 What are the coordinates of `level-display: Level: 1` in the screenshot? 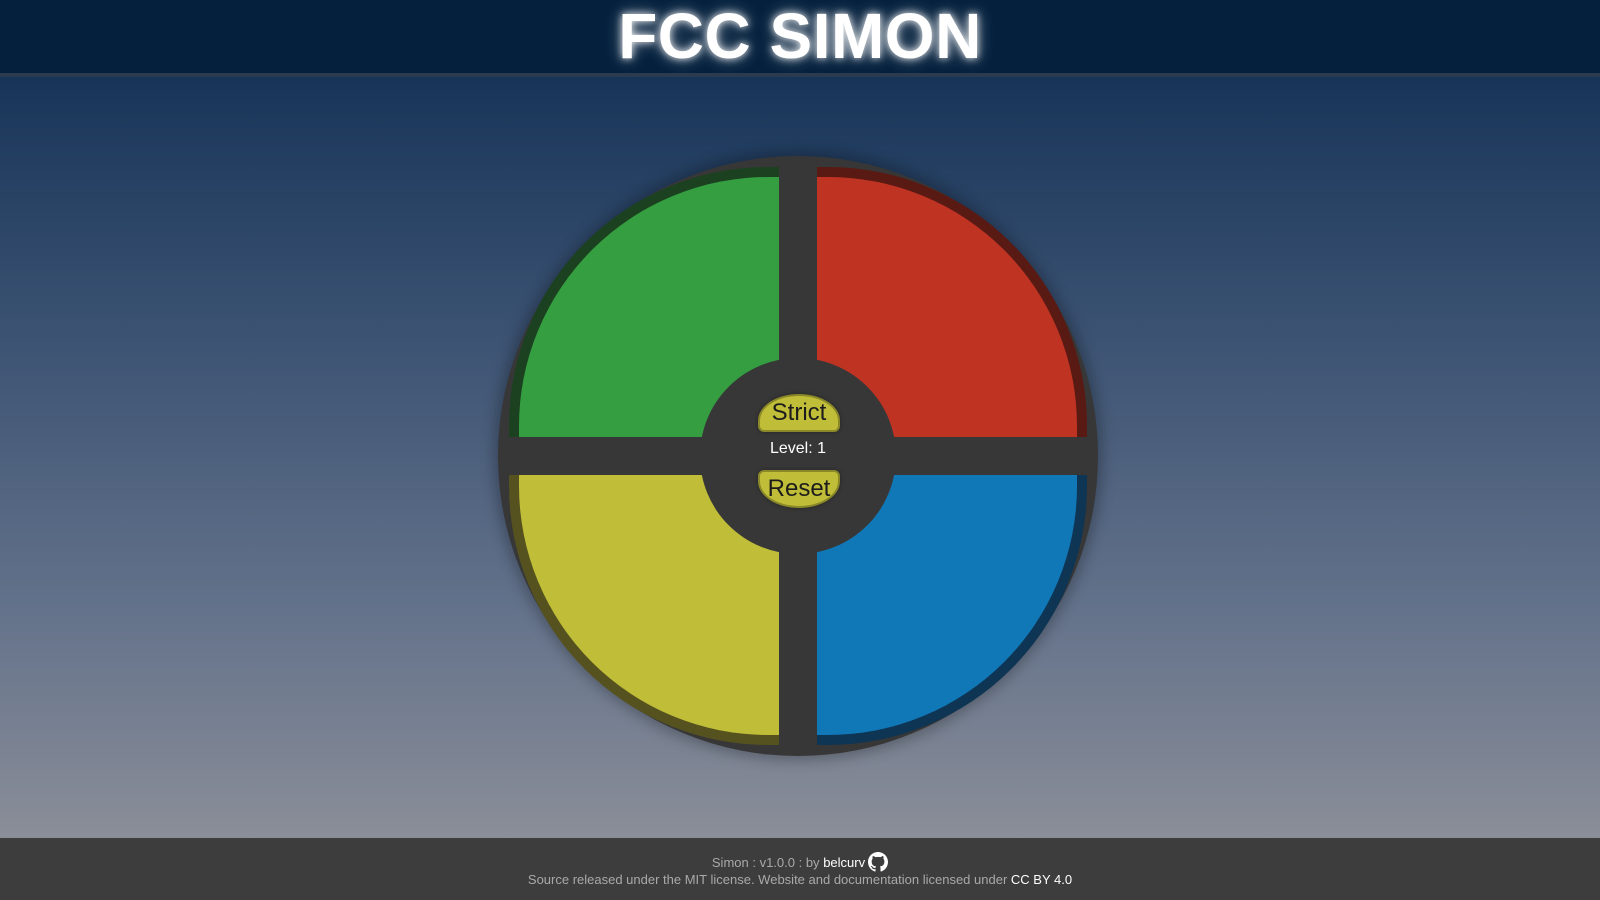 It's located at (798, 448).